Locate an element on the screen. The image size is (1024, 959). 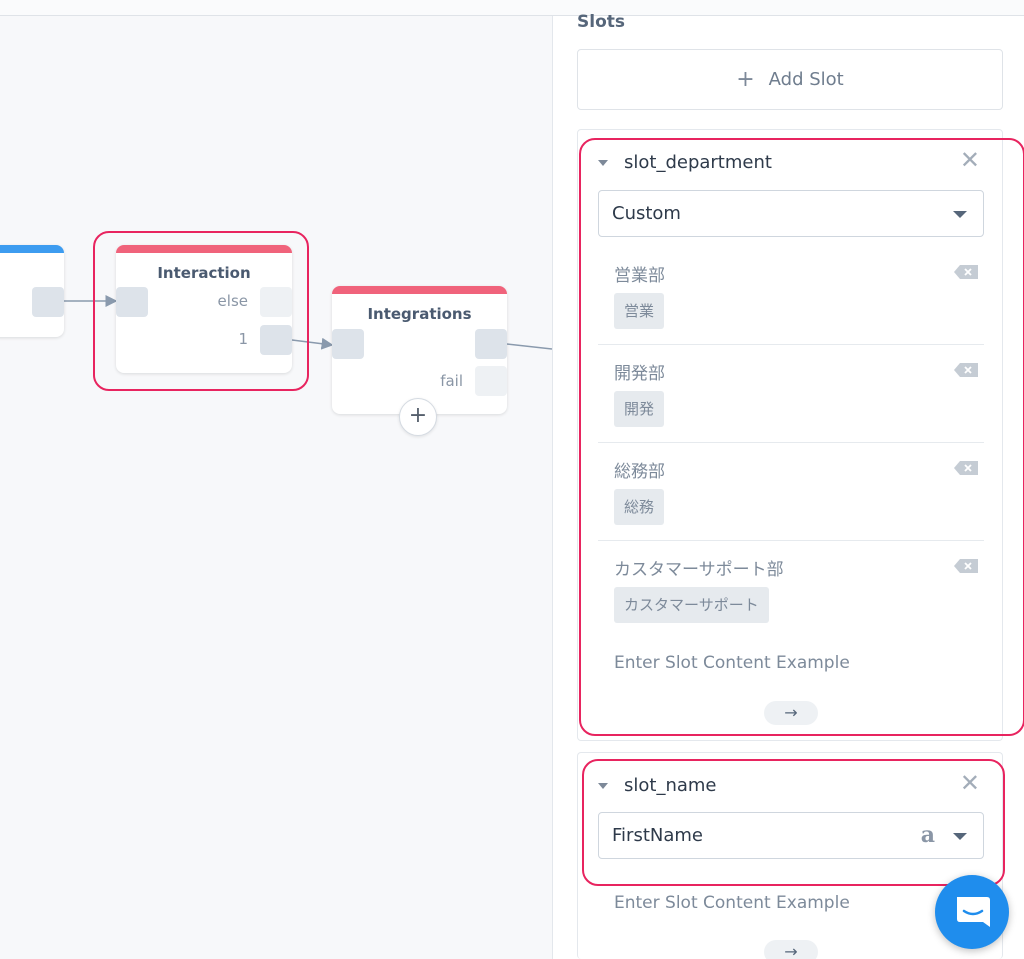
edge-integrations-out is located at coordinates (529, 346).